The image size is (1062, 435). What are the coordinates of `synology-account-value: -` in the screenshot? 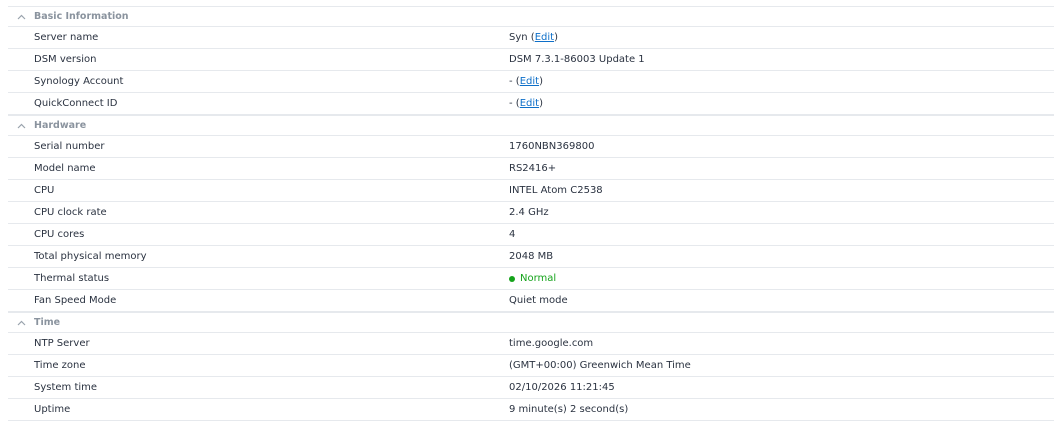 It's located at (511, 81).